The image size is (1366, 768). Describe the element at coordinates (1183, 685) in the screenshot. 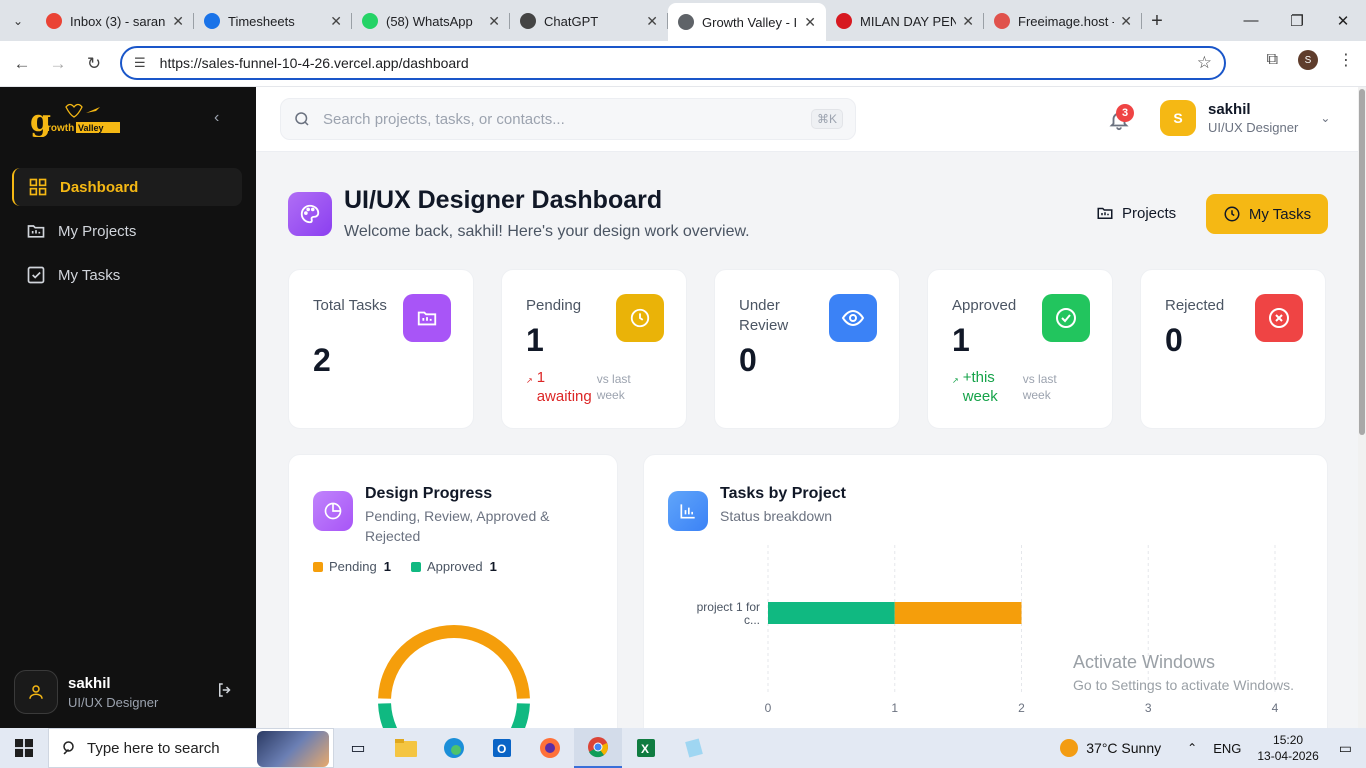

I see `watermark-line-2: Go to Settings to activate Windows.` at that location.